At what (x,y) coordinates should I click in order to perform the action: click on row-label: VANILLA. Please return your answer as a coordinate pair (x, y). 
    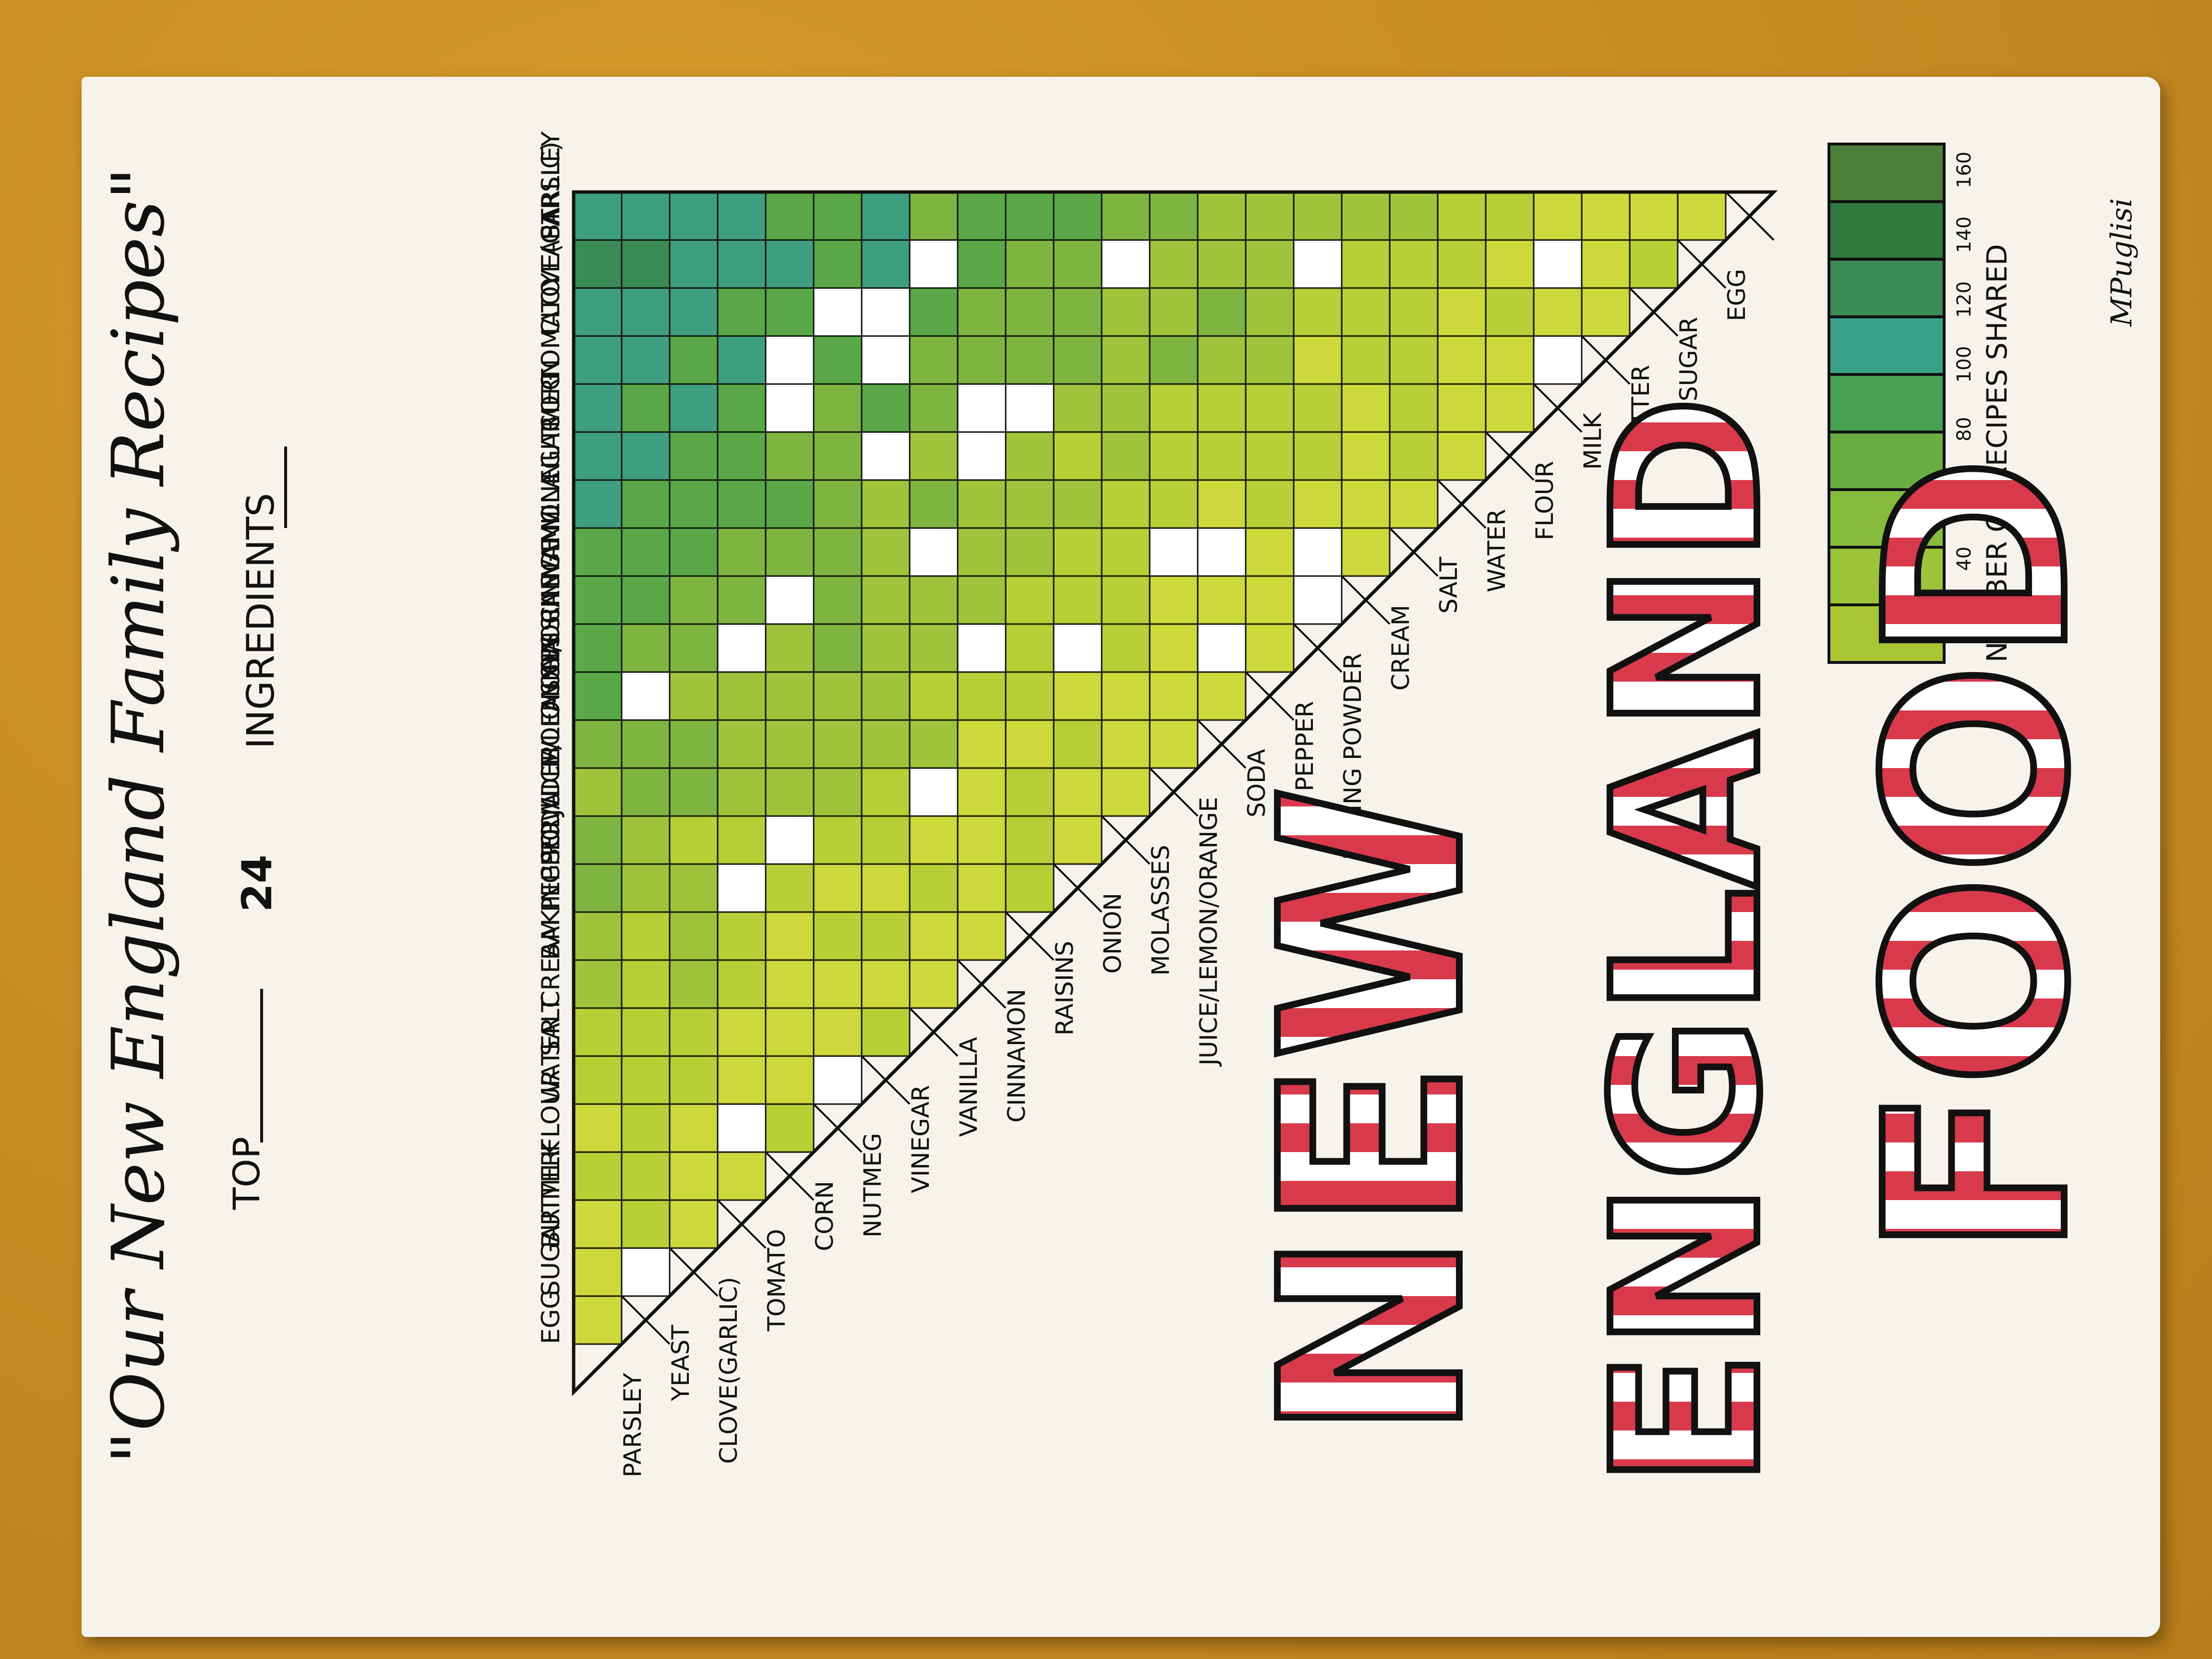
    Looking at the image, I should click on (969, 1087).